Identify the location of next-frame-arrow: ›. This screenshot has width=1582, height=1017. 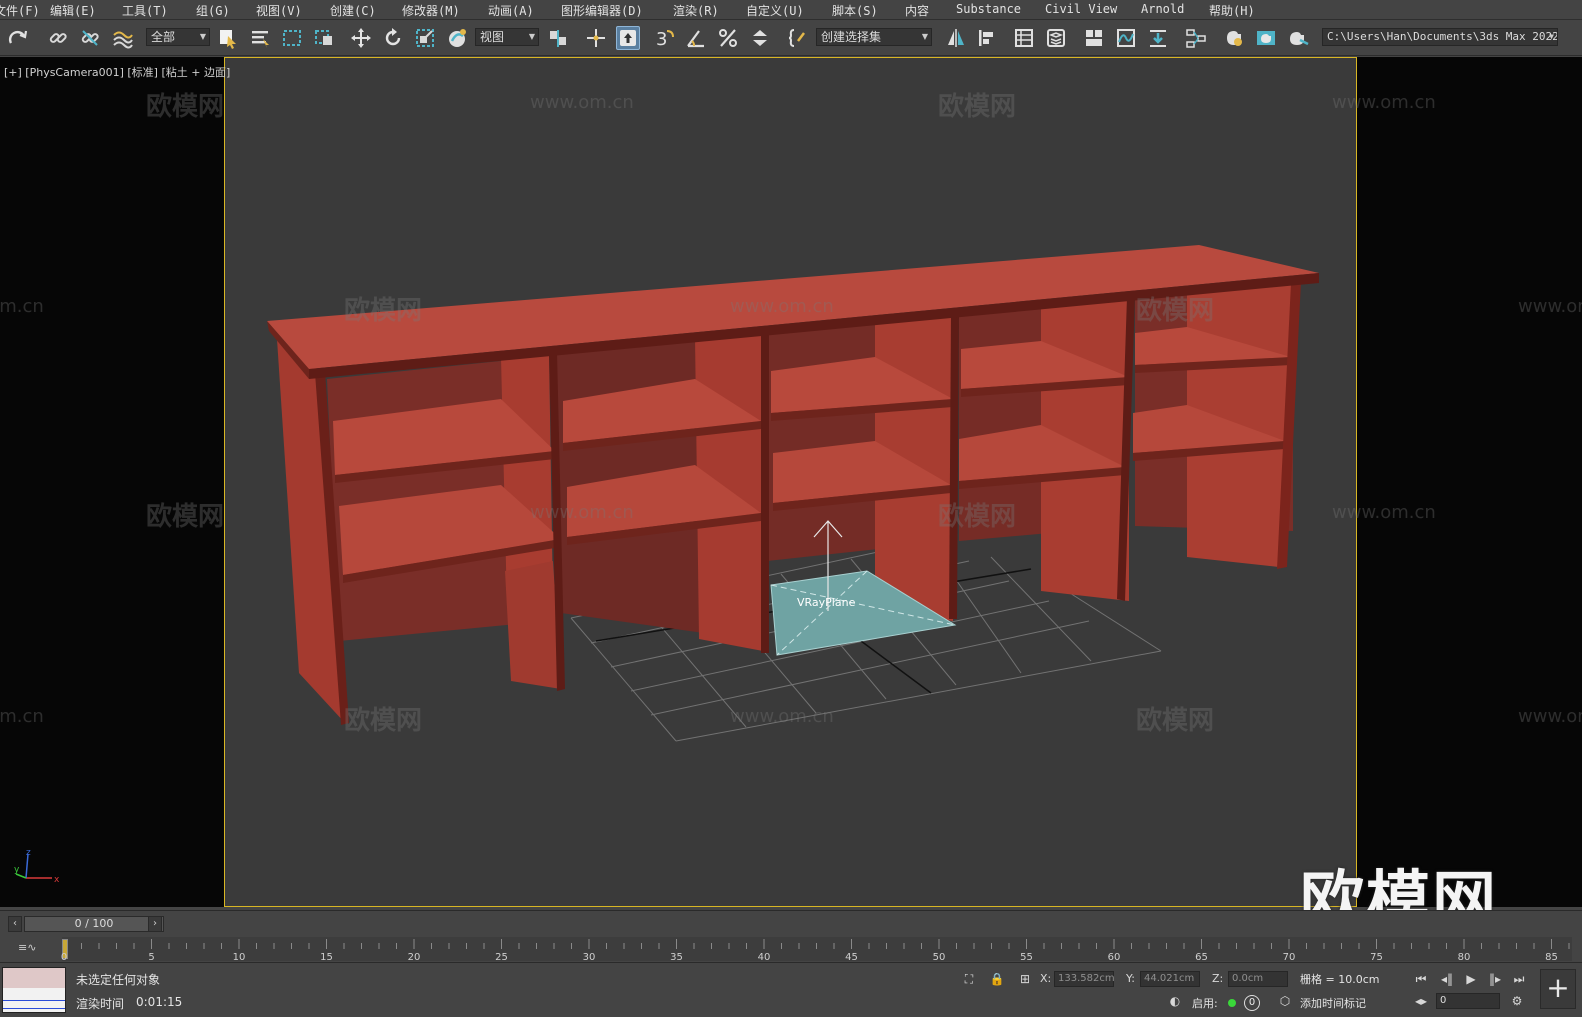
(155, 924).